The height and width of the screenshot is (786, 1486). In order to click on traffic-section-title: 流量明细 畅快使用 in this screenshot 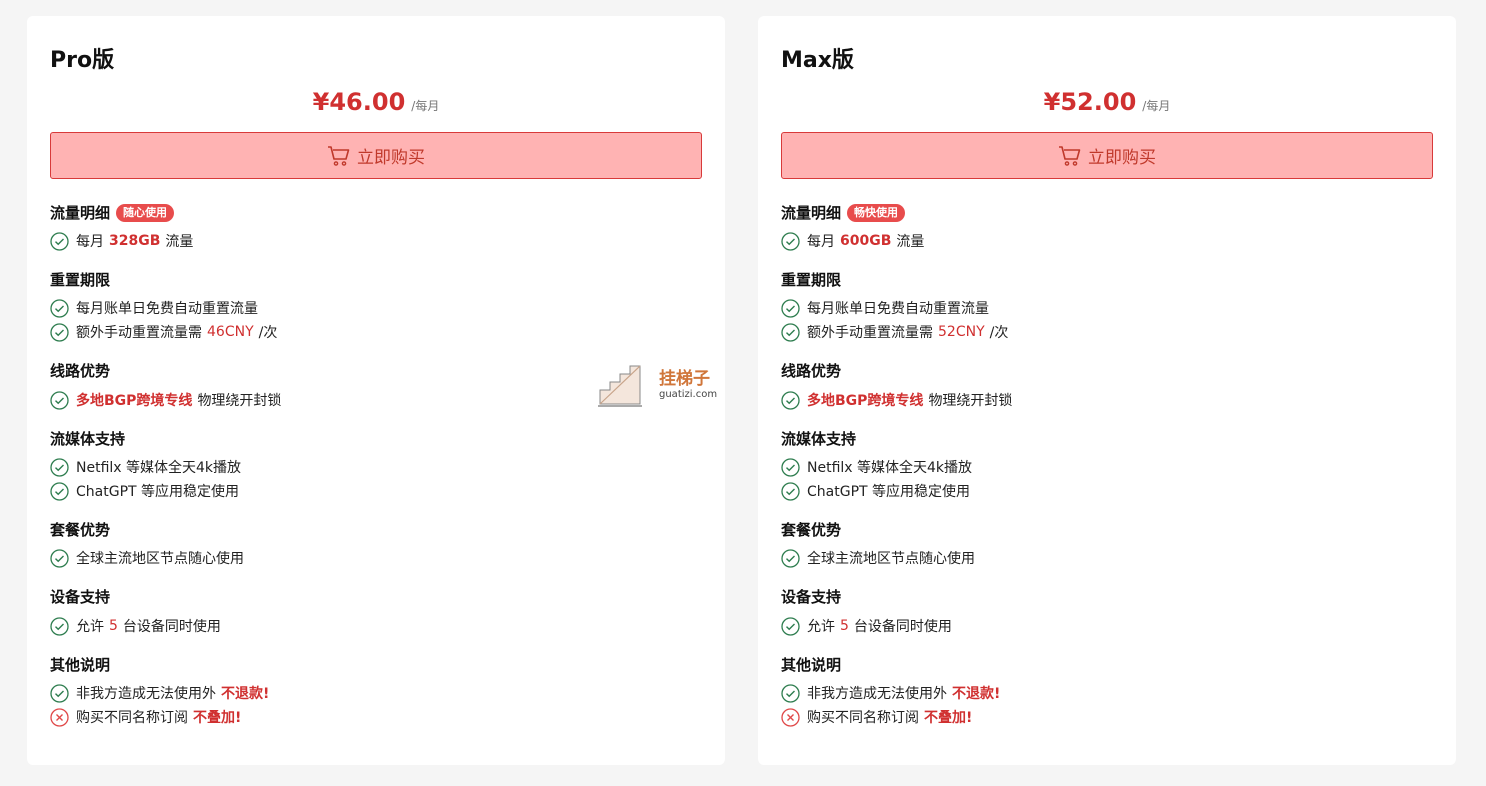, I will do `click(843, 212)`.